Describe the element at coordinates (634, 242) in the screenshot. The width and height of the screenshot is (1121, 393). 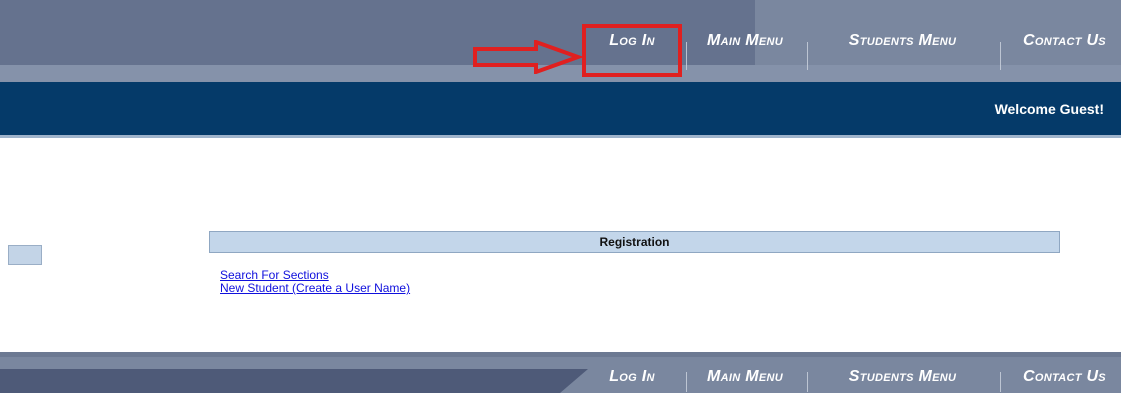
I see `registration-header: Registration` at that location.